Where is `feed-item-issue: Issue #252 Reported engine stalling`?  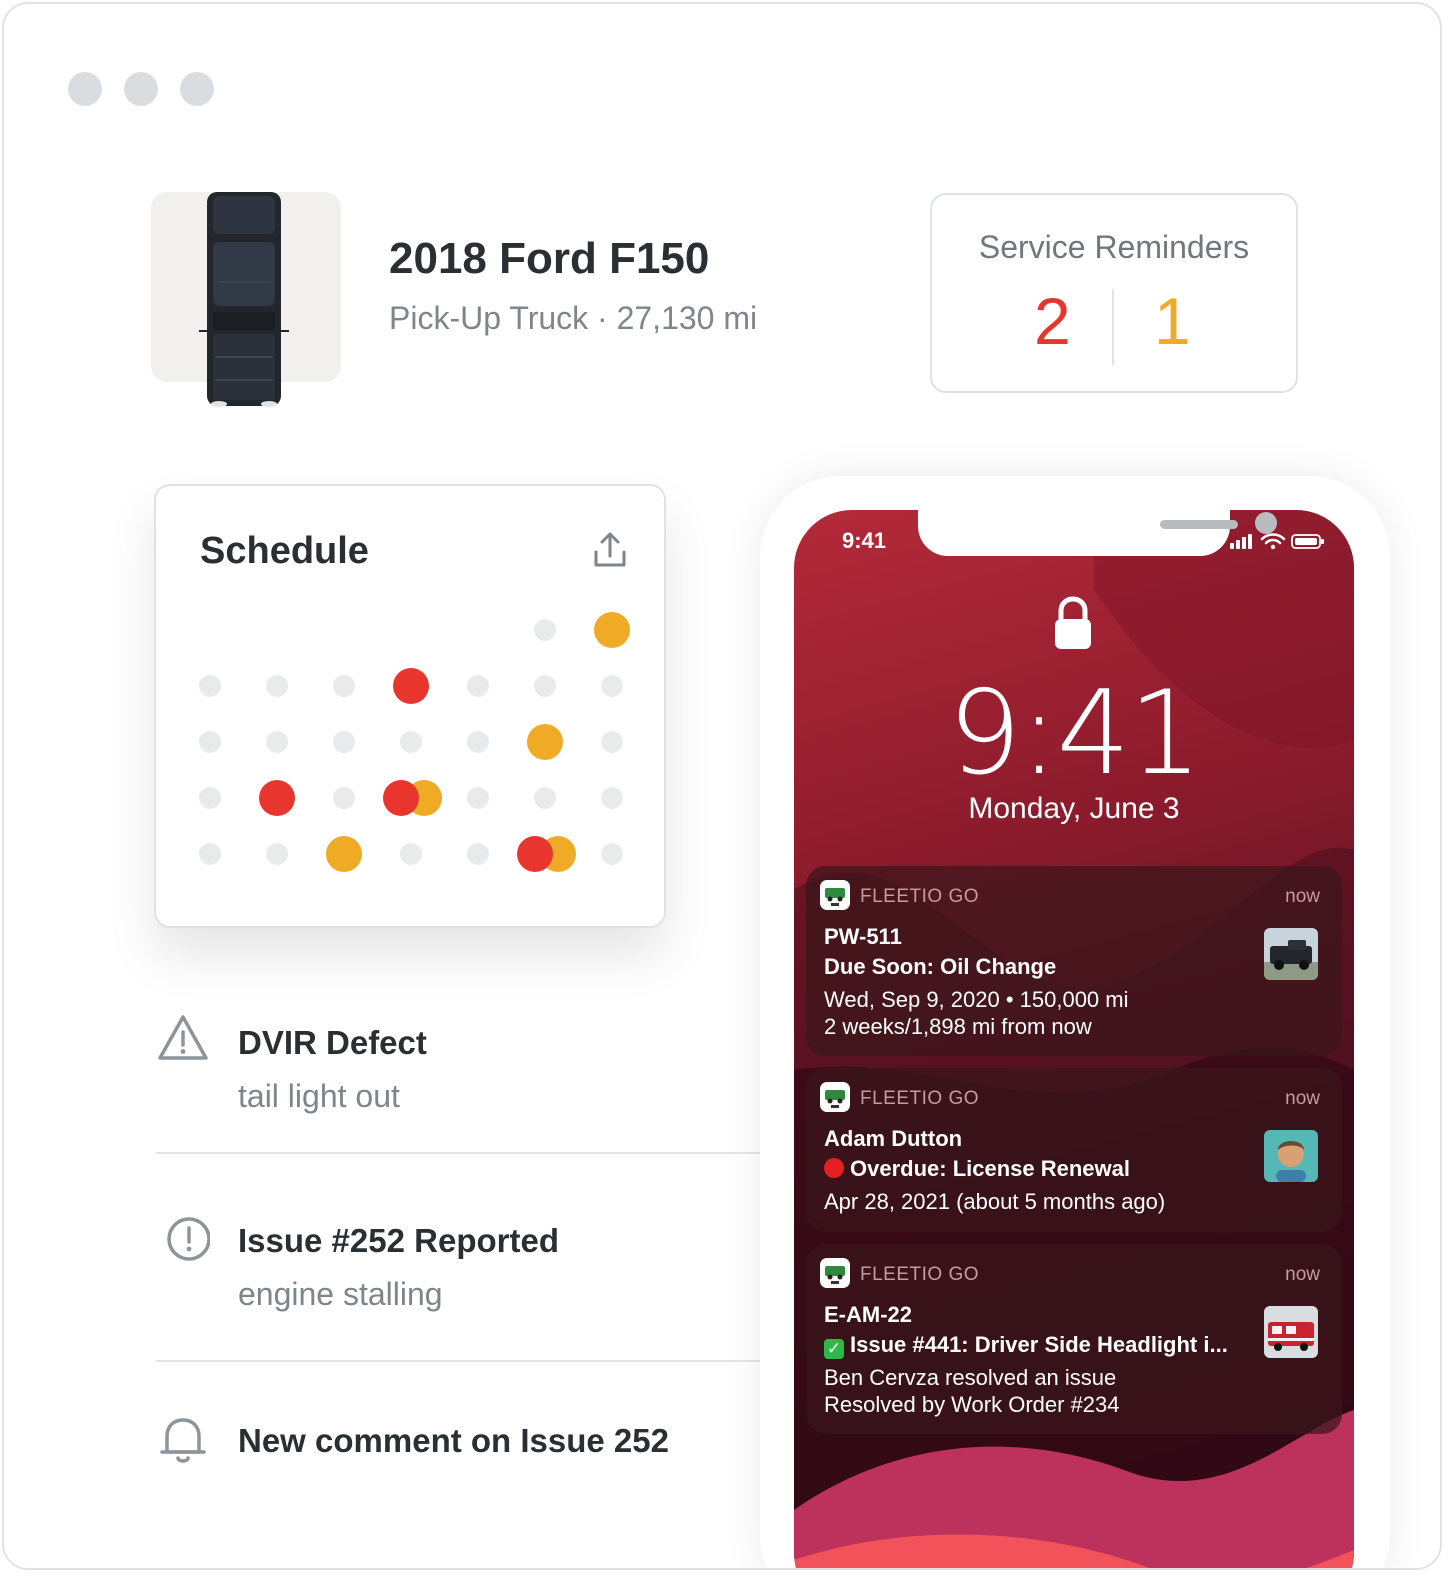 feed-item-issue: Issue #252 Reported engine stalling is located at coordinates (458, 1265).